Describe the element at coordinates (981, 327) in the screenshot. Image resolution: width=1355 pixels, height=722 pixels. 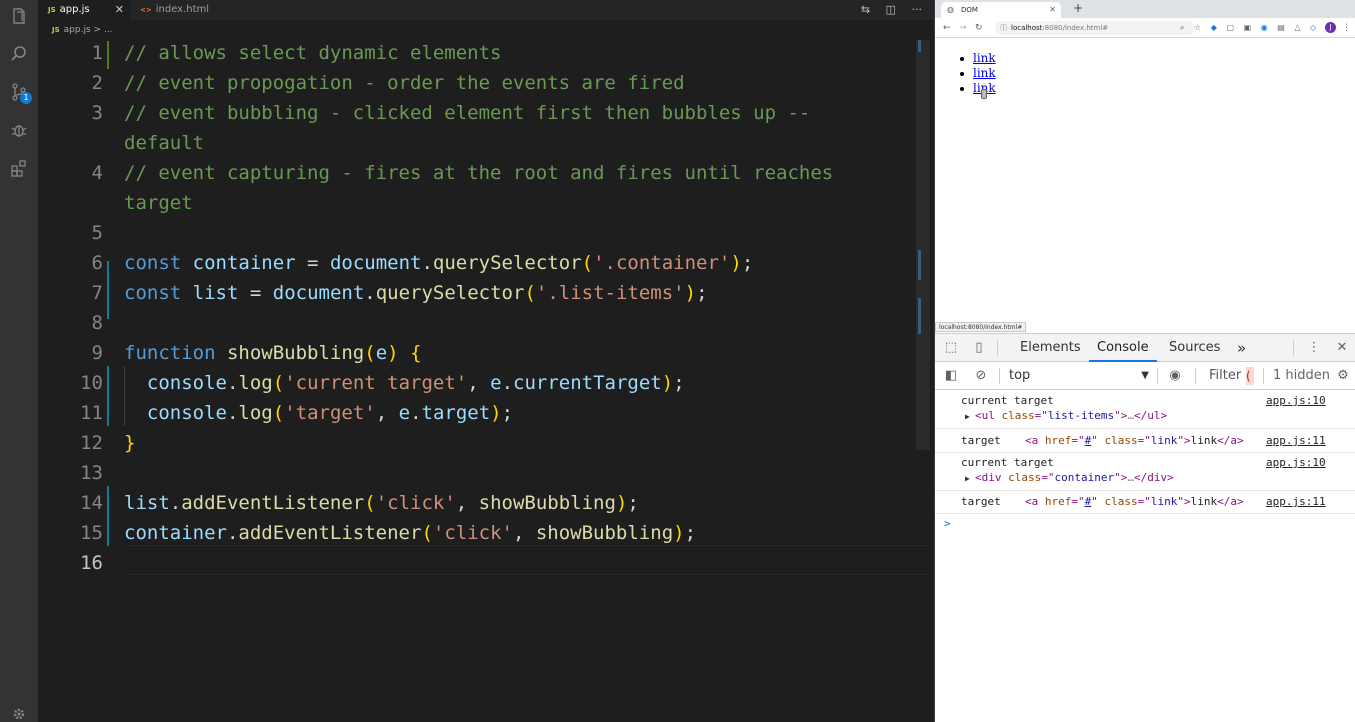
I see `status-url-bubble: localhost:8080/index.html#` at that location.